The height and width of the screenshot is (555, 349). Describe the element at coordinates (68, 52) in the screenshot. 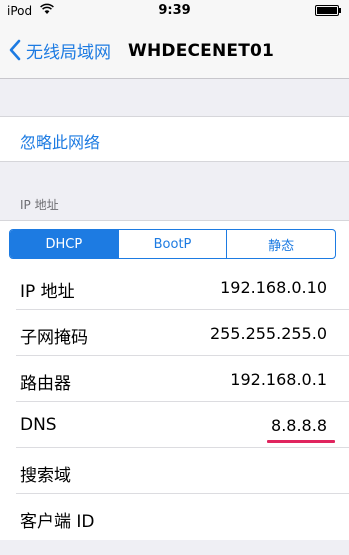

I see `back-label: 无线局域网` at that location.